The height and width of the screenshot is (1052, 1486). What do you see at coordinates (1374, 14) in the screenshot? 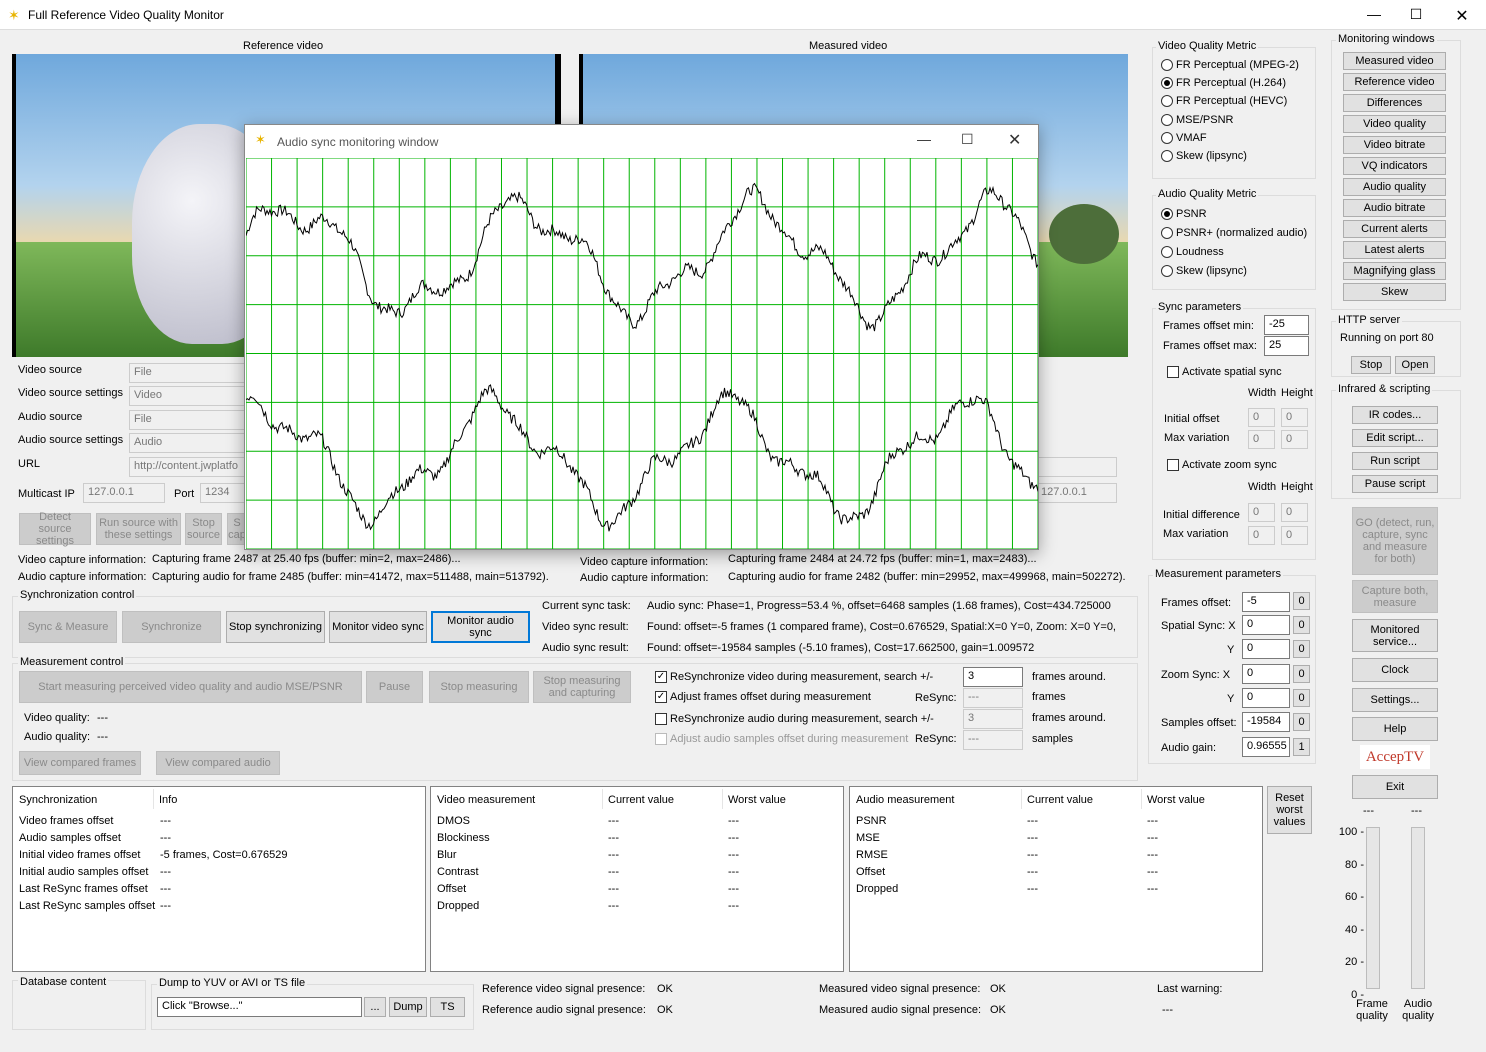
I see `minimize-icon: —` at bounding box center [1374, 14].